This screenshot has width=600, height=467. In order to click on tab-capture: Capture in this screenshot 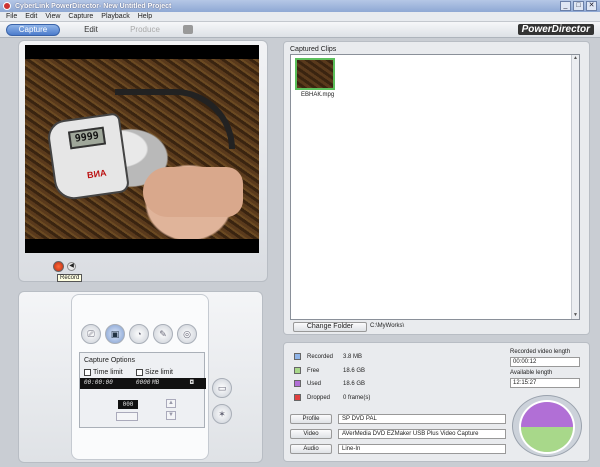, I will do `click(33, 30)`.